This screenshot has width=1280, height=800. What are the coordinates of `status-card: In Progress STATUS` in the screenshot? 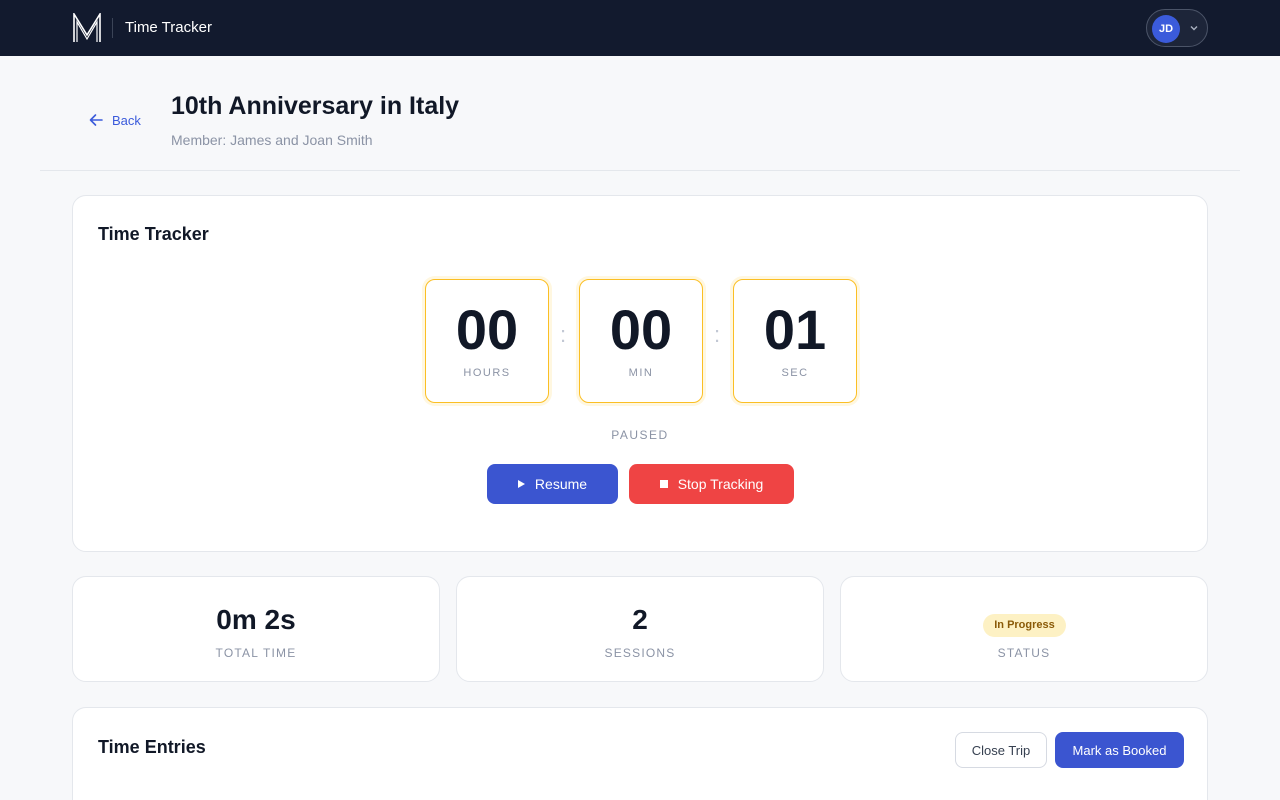 It's located at (1024, 629).